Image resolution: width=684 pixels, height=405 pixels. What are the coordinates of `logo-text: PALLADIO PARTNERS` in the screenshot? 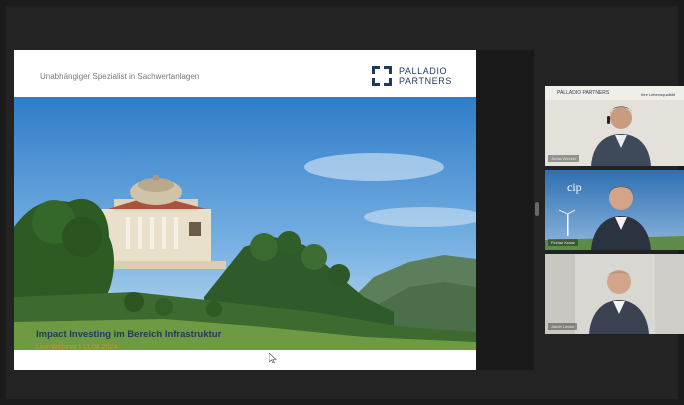 It's located at (425, 76).